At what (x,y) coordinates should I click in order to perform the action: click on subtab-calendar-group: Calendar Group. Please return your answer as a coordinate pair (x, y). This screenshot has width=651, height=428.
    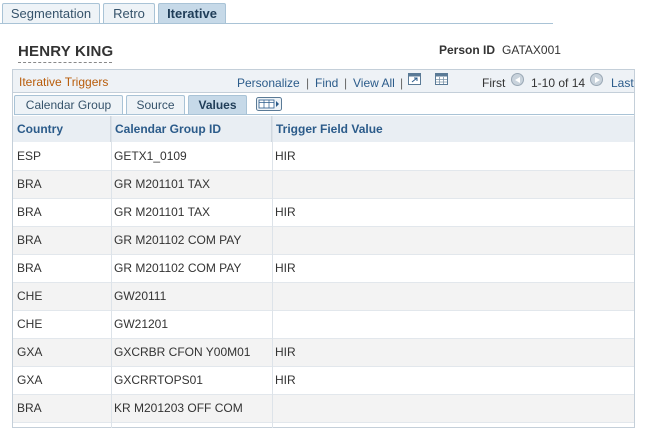
    Looking at the image, I should click on (68, 105).